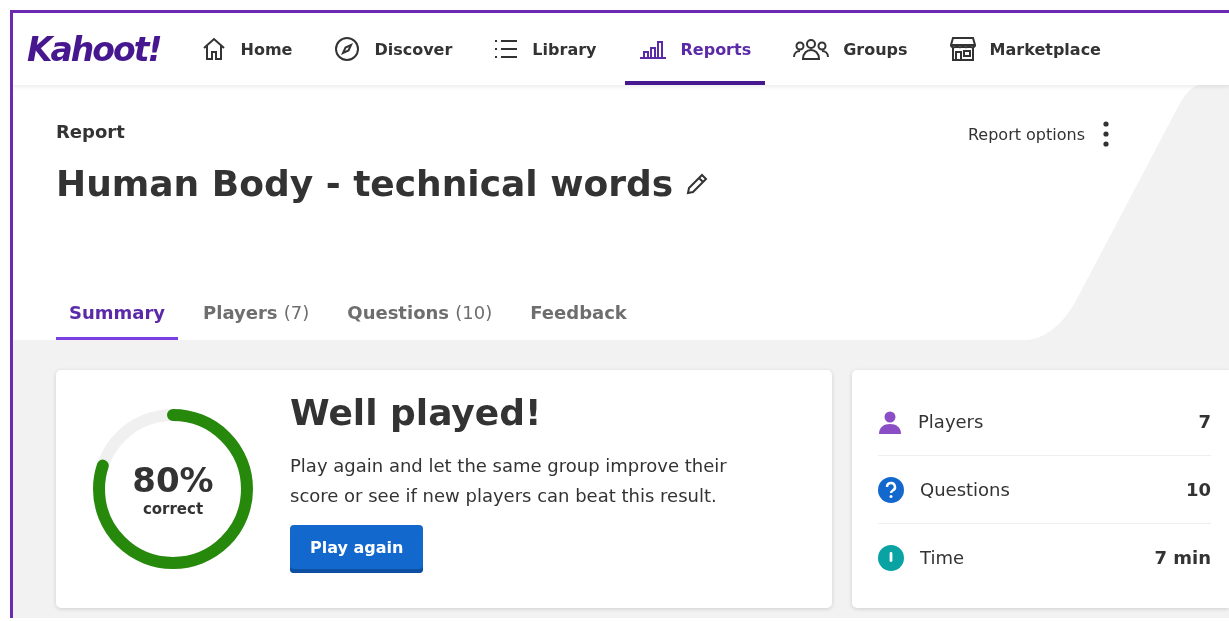  What do you see at coordinates (420, 316) in the screenshot?
I see `tab: Questions (10)` at bounding box center [420, 316].